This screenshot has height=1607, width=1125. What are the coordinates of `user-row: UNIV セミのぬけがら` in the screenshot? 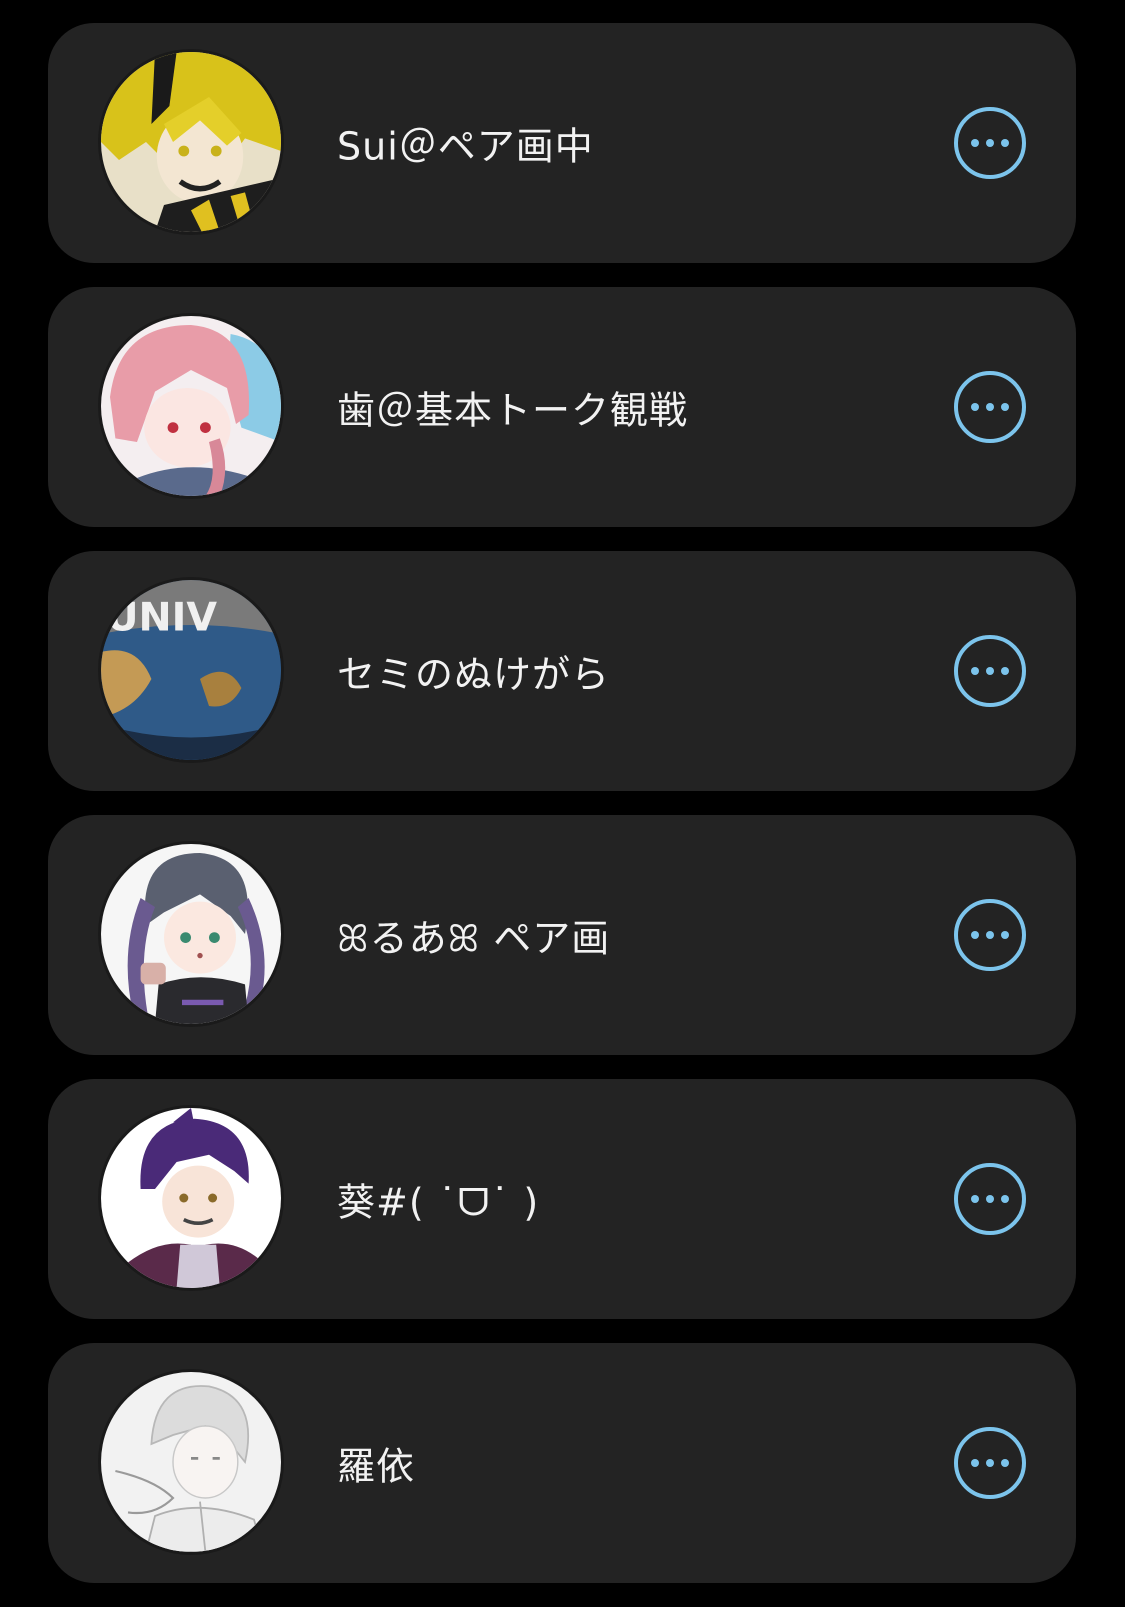 It's located at (562, 671).